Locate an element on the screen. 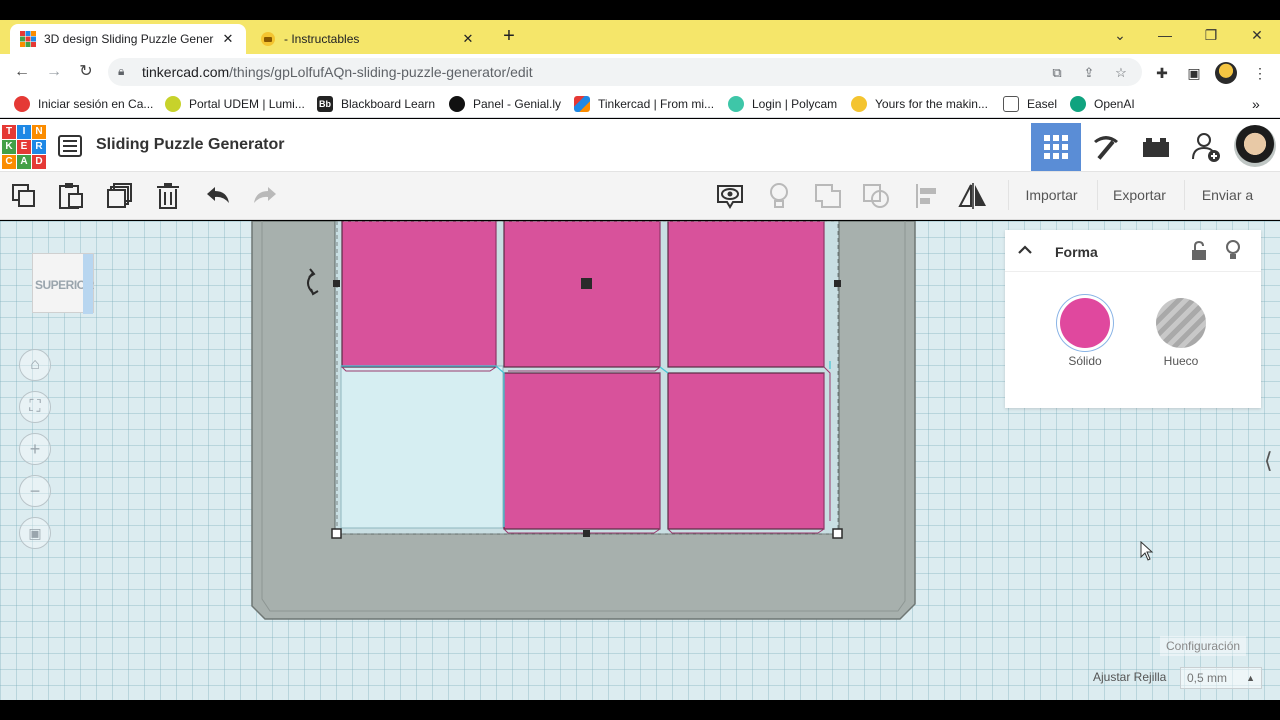 This screenshot has width=1280, height=720. bookmark-item: Panel - Genial.ly is located at coordinates (505, 104).